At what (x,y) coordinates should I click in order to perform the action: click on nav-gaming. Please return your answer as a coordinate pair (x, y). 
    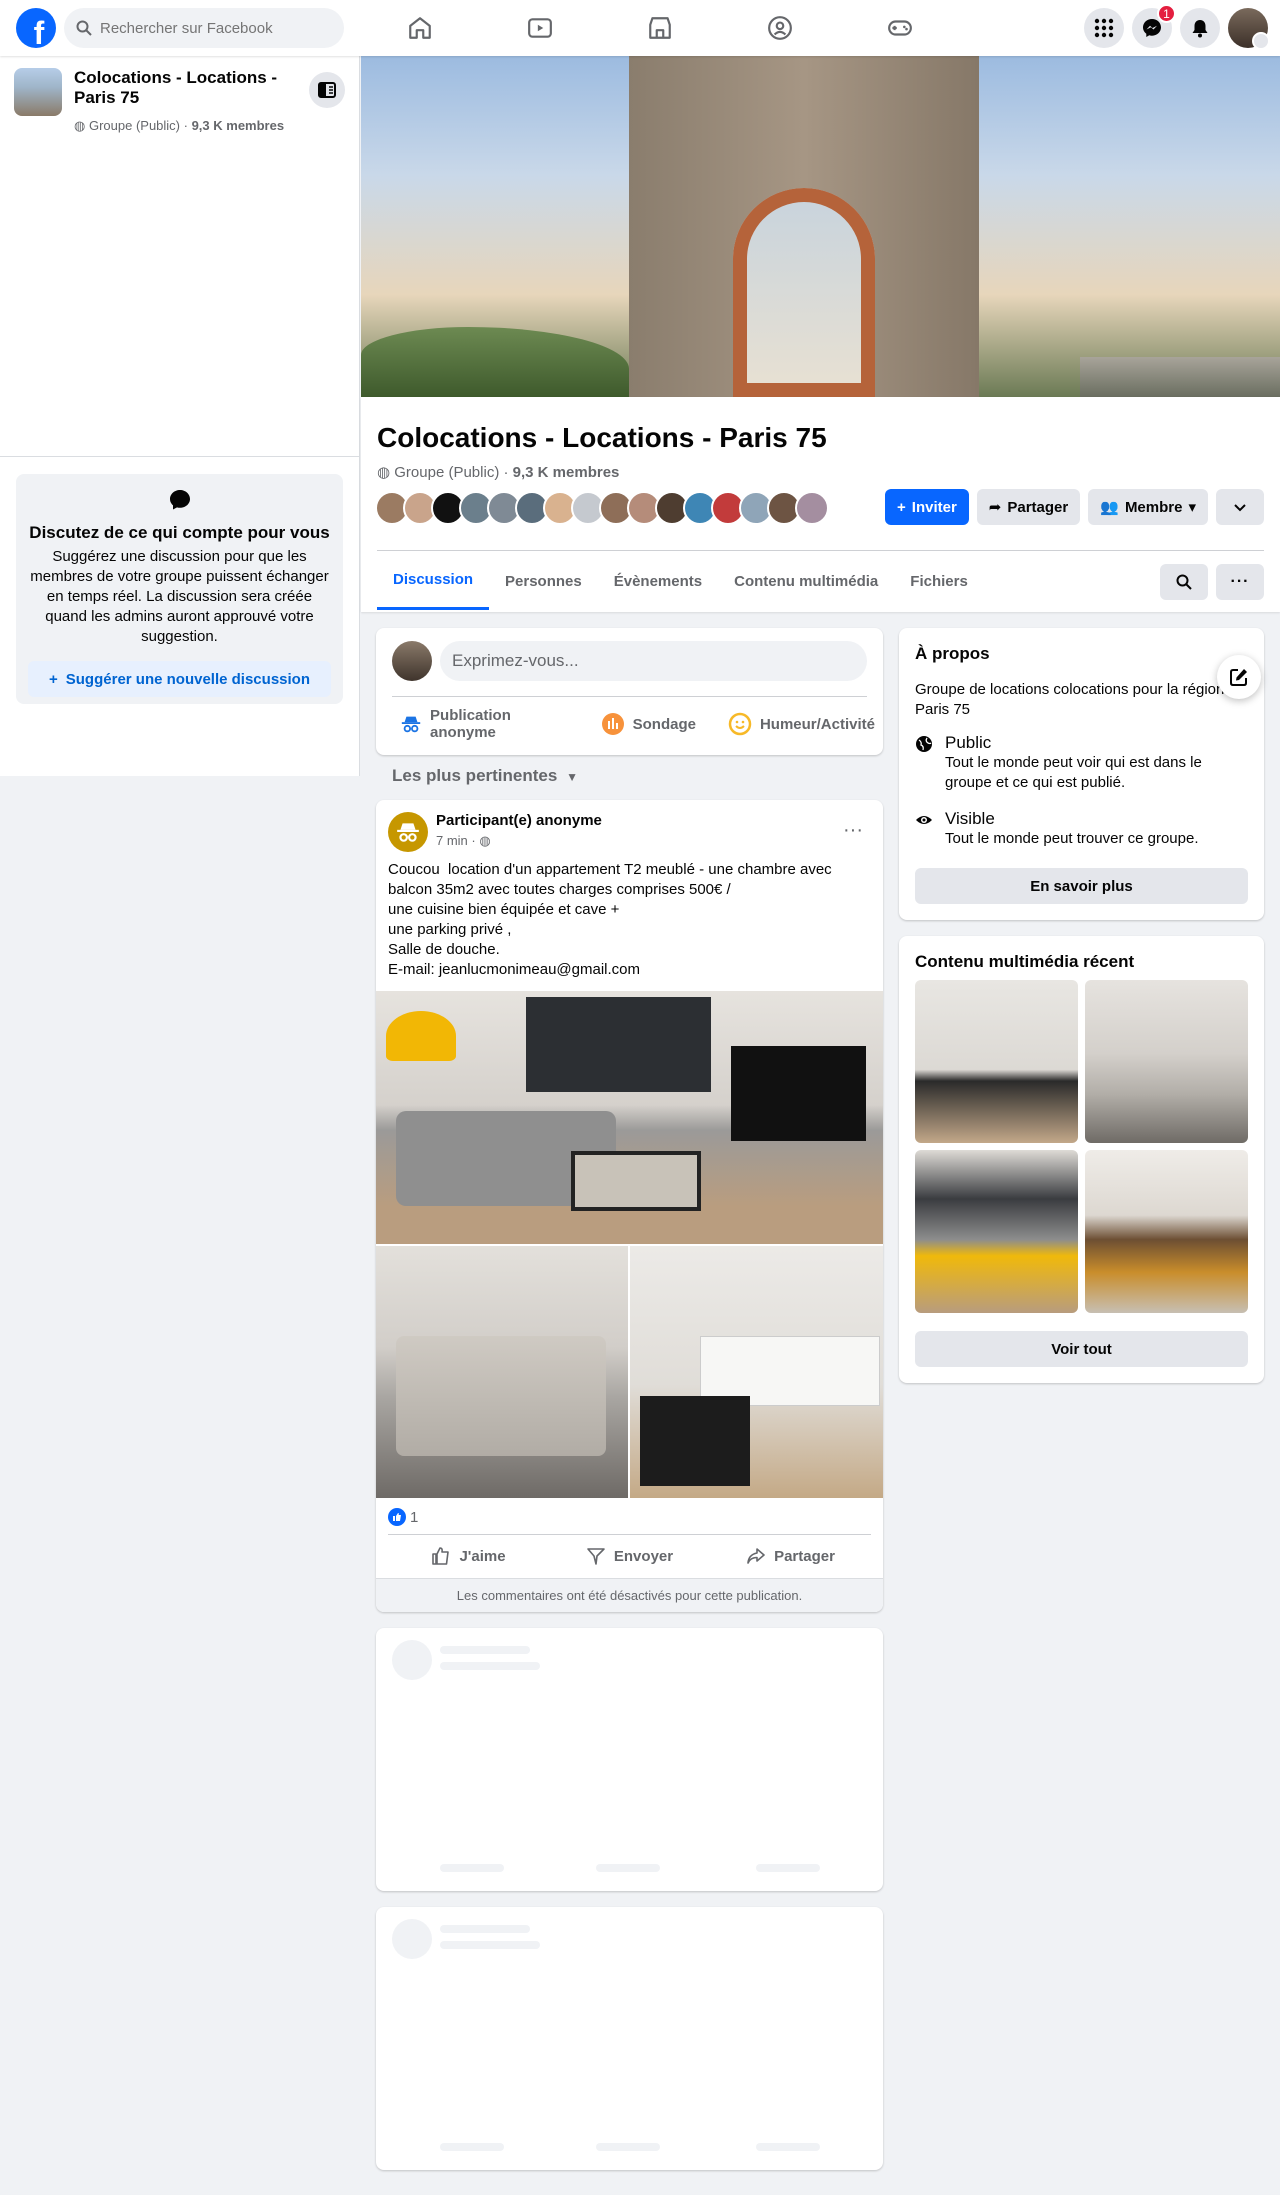
    Looking at the image, I should click on (900, 28).